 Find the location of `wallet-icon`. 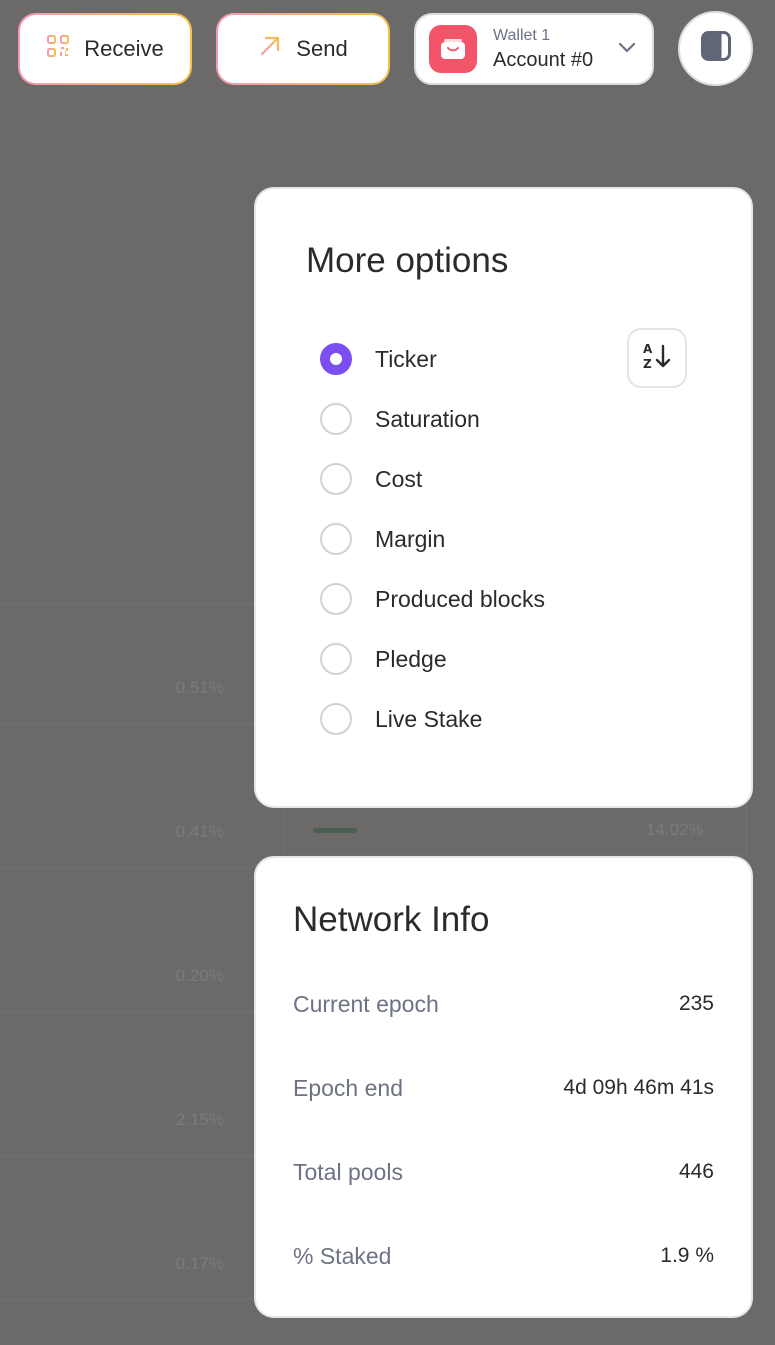

wallet-icon is located at coordinates (453, 49).